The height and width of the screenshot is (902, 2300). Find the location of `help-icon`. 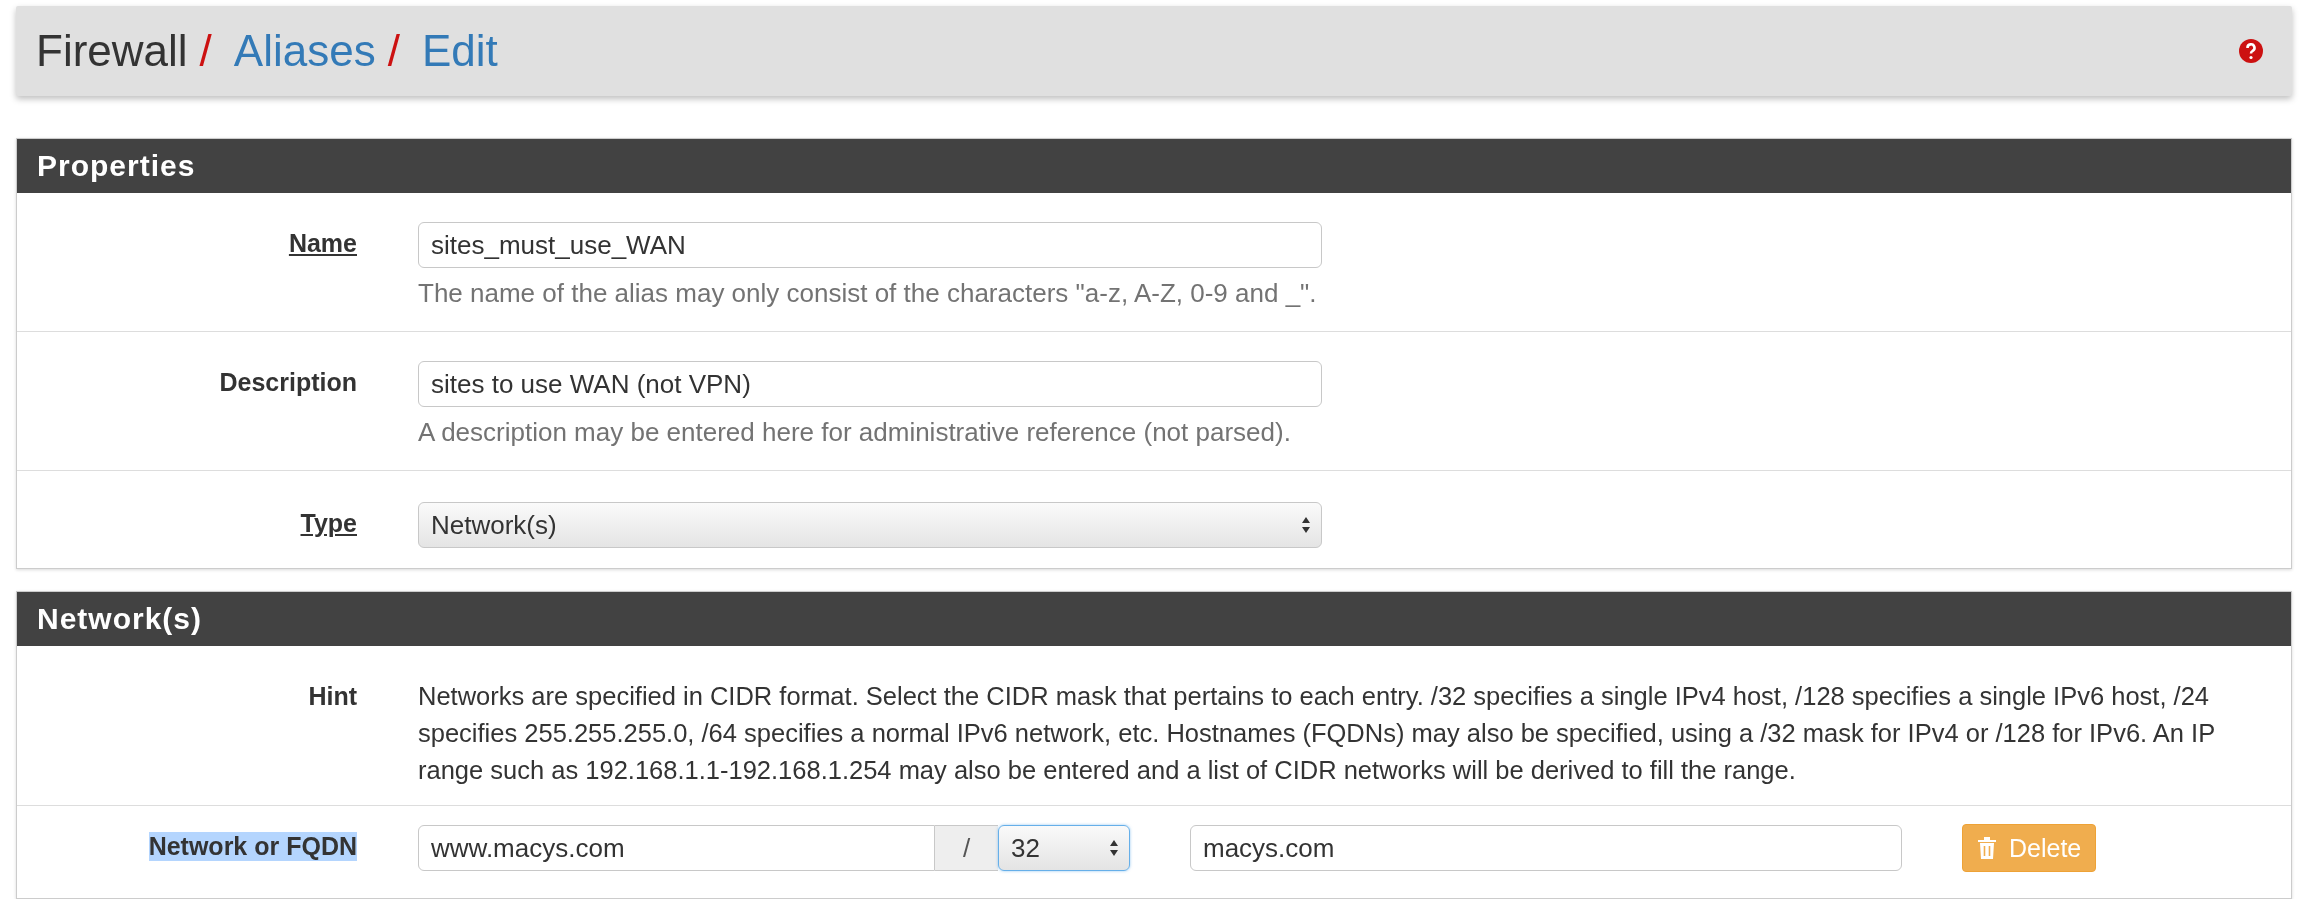

help-icon is located at coordinates (2251, 51).